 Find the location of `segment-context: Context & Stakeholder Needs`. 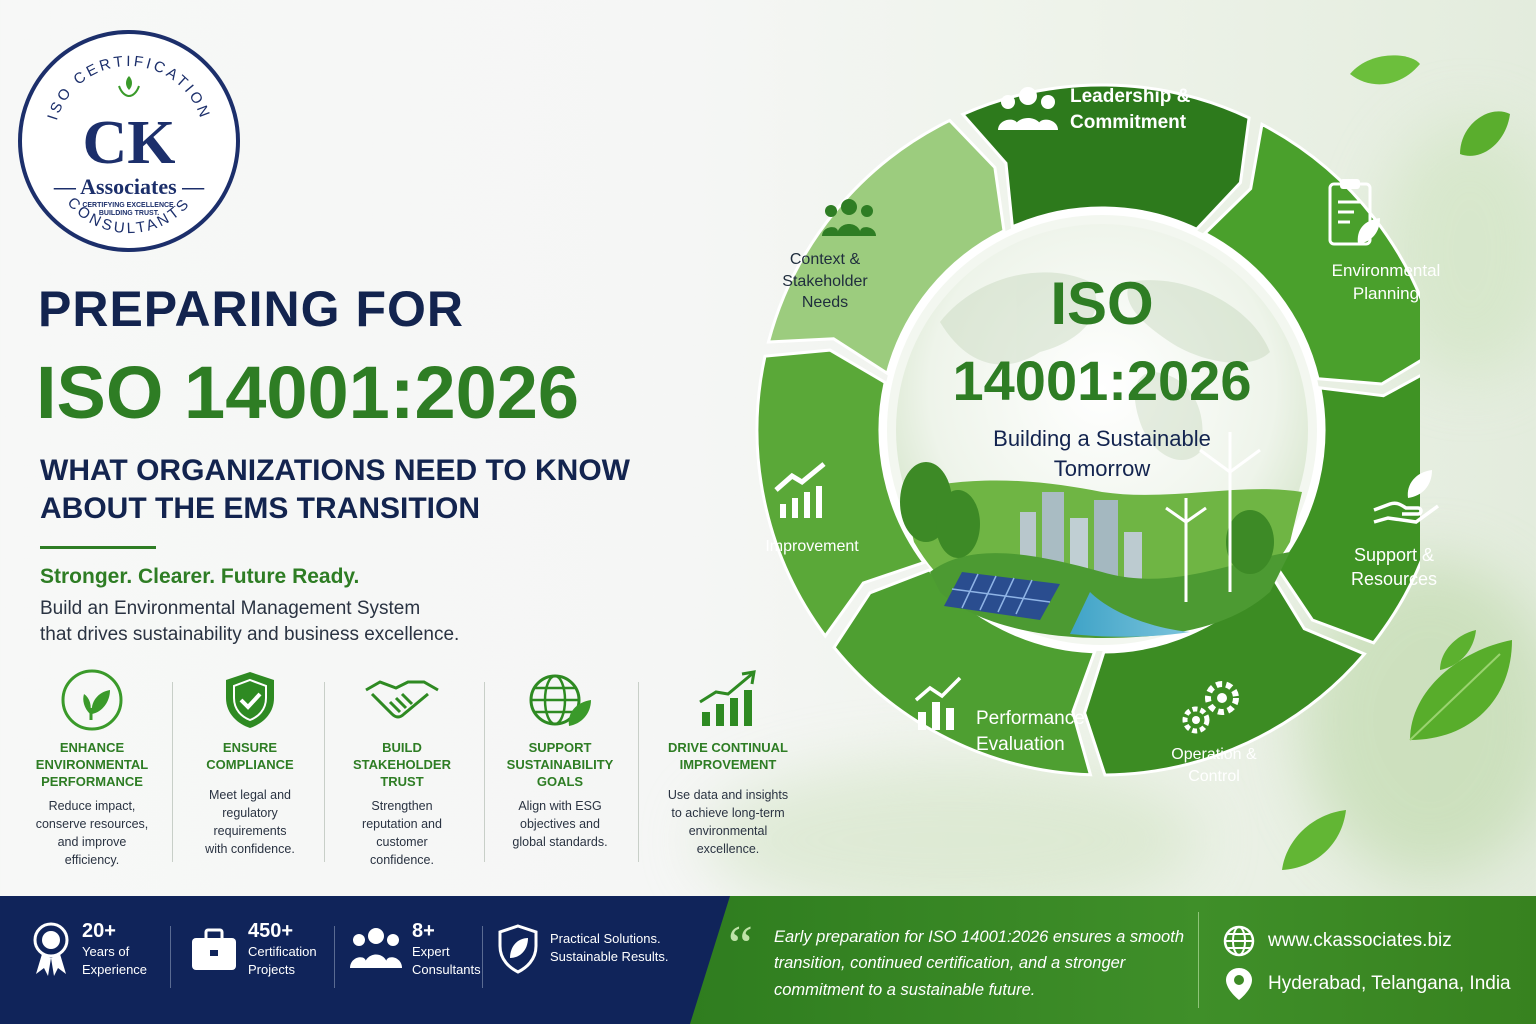

segment-context: Context & Stakeholder Needs is located at coordinates (825, 281).